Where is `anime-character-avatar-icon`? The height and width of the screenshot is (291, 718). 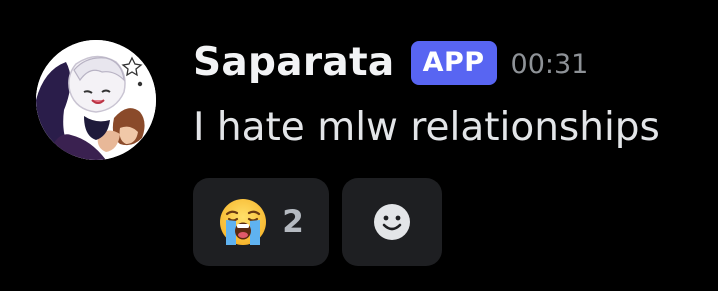 anime-character-avatar-icon is located at coordinates (96, 100).